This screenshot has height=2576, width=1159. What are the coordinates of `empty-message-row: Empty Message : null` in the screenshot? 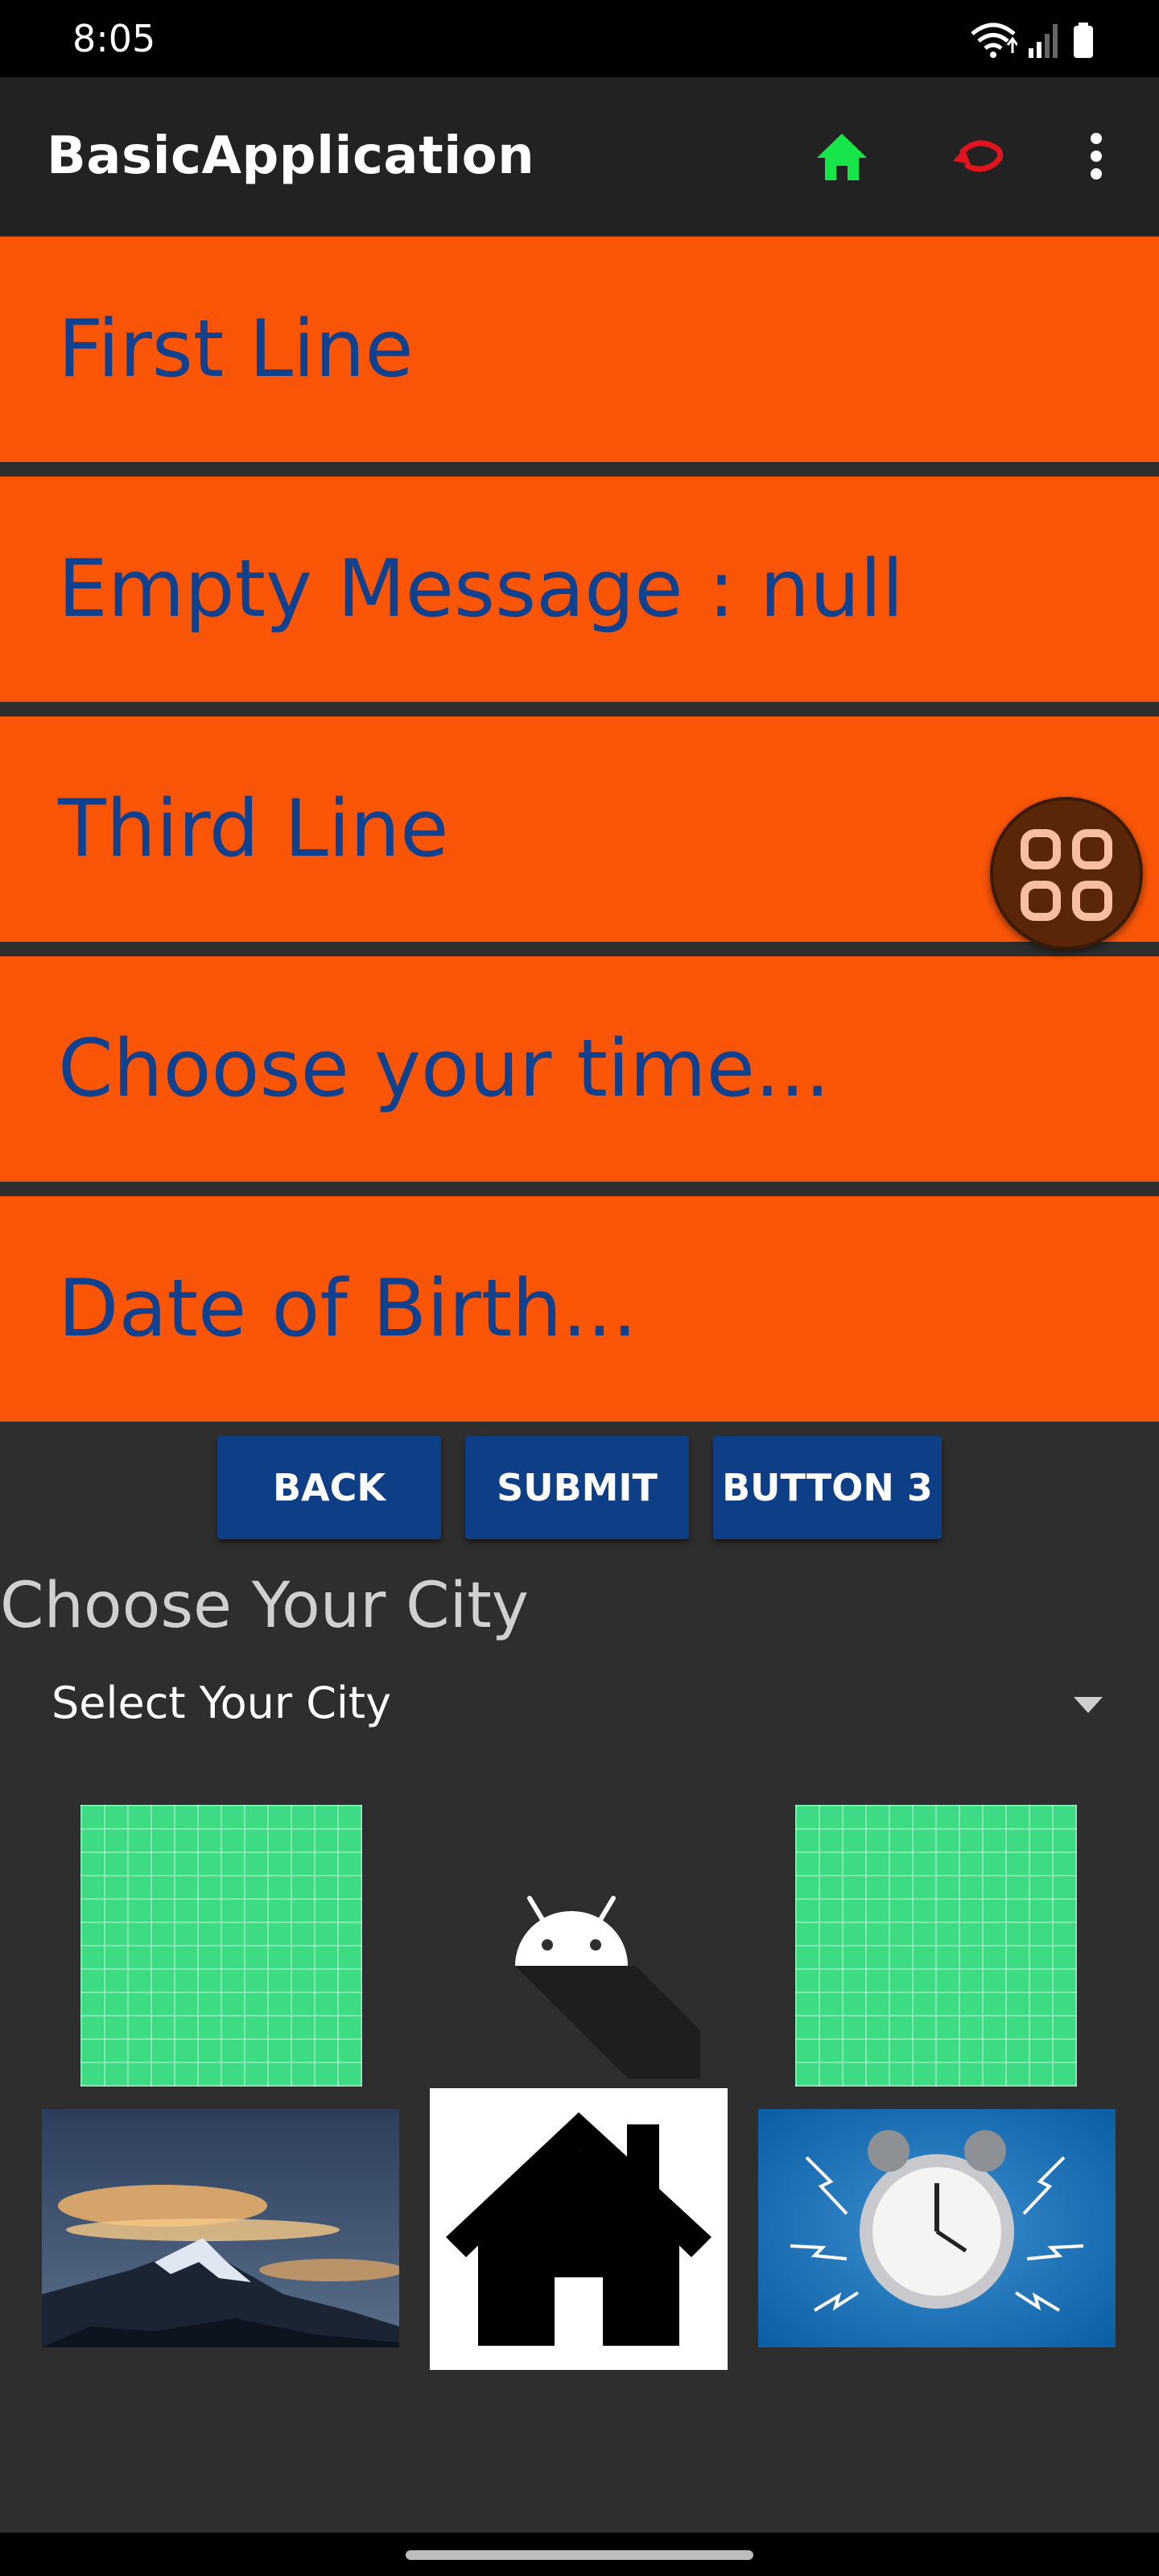 It's located at (579, 589).